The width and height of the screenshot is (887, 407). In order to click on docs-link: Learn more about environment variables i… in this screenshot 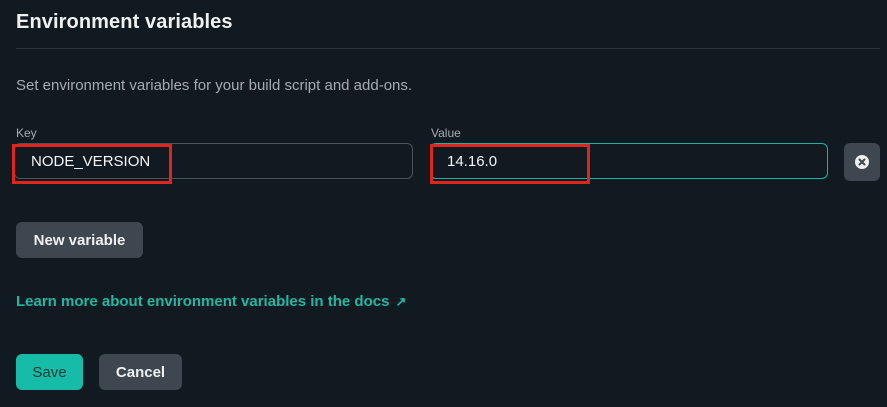, I will do `click(211, 301)`.